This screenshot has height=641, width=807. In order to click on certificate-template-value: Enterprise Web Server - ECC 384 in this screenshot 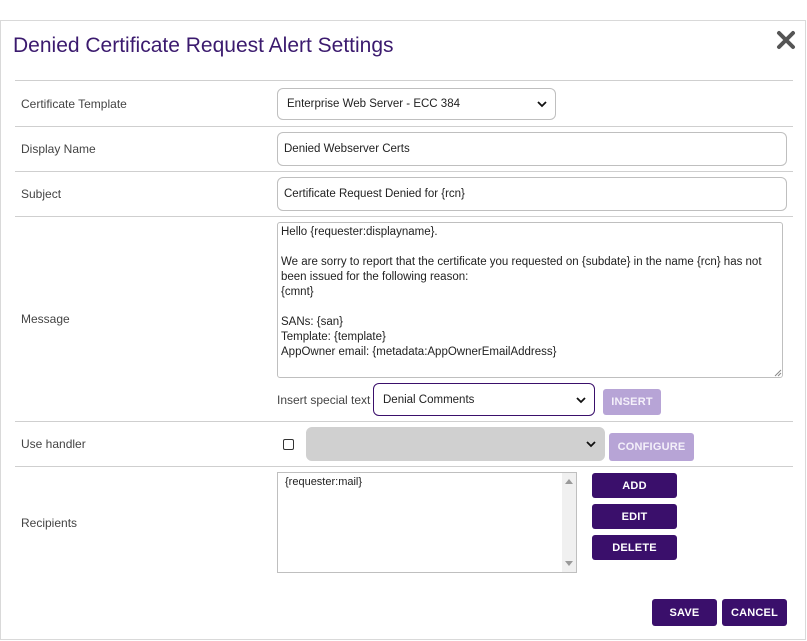, I will do `click(373, 104)`.